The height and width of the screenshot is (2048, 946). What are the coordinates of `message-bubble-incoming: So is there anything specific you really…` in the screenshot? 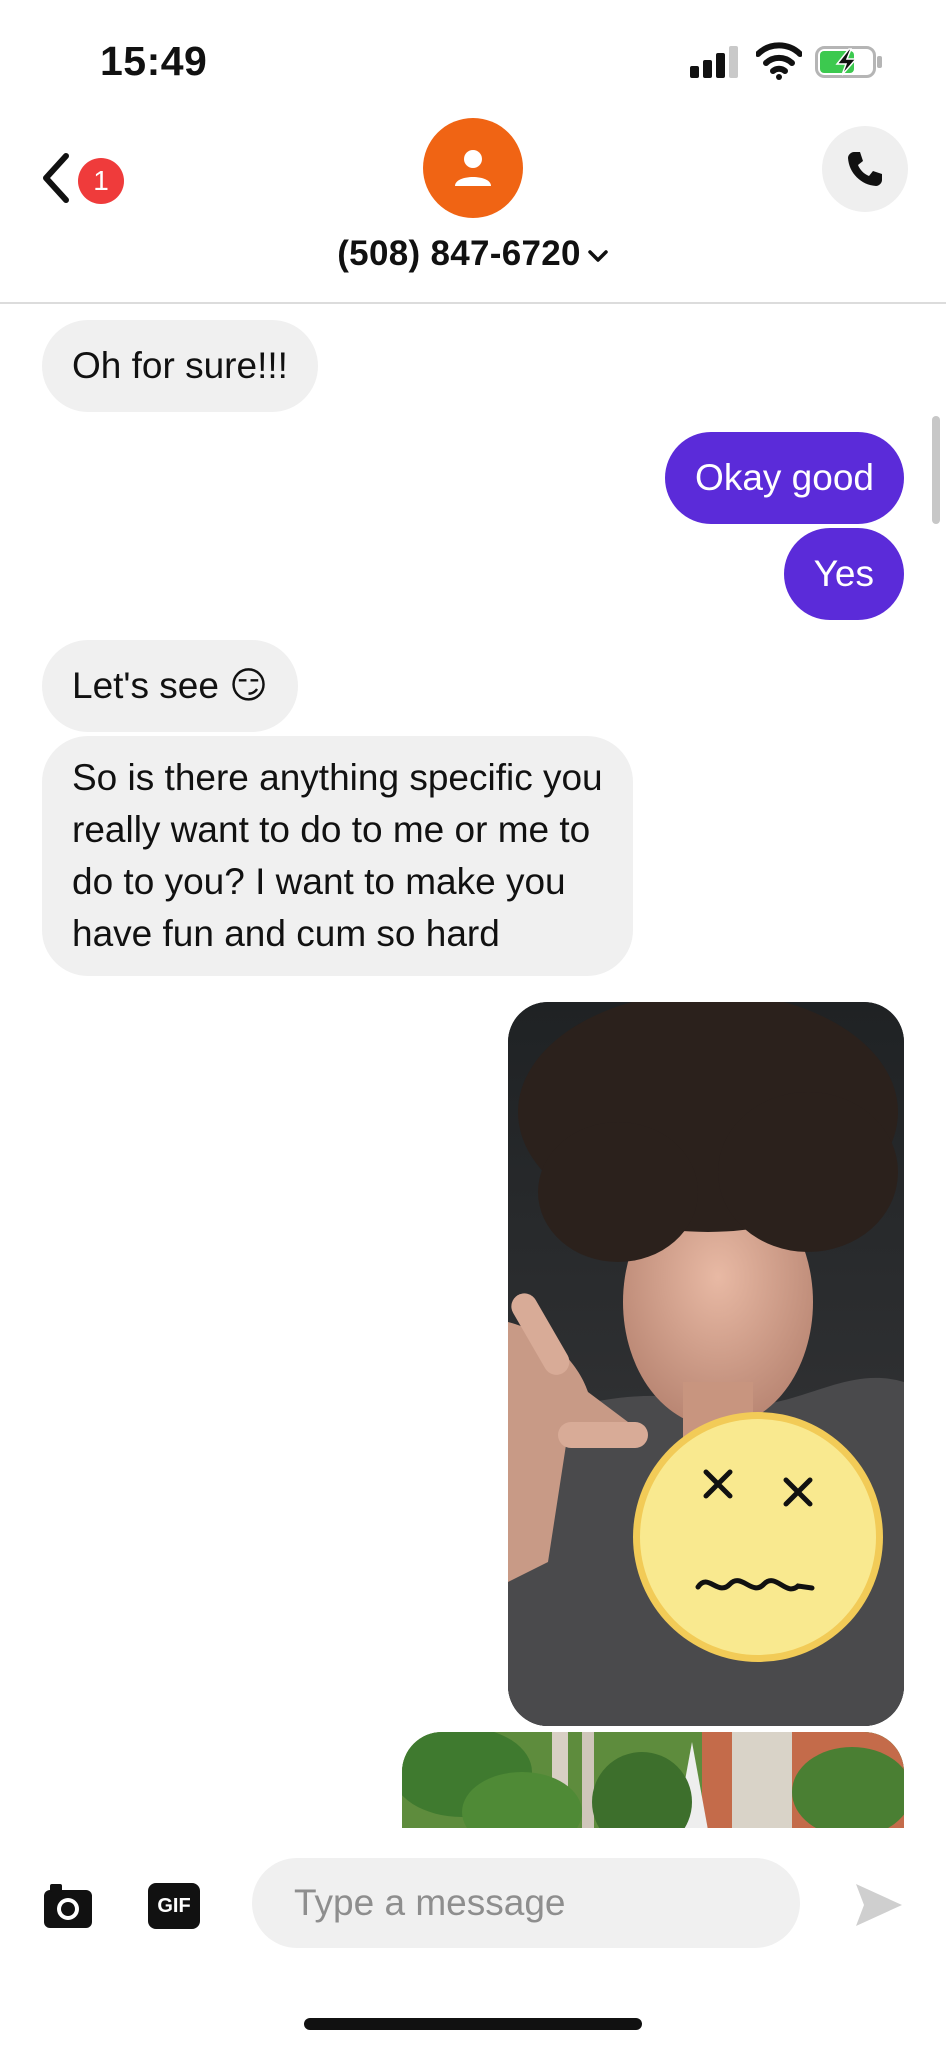 It's located at (337, 856).